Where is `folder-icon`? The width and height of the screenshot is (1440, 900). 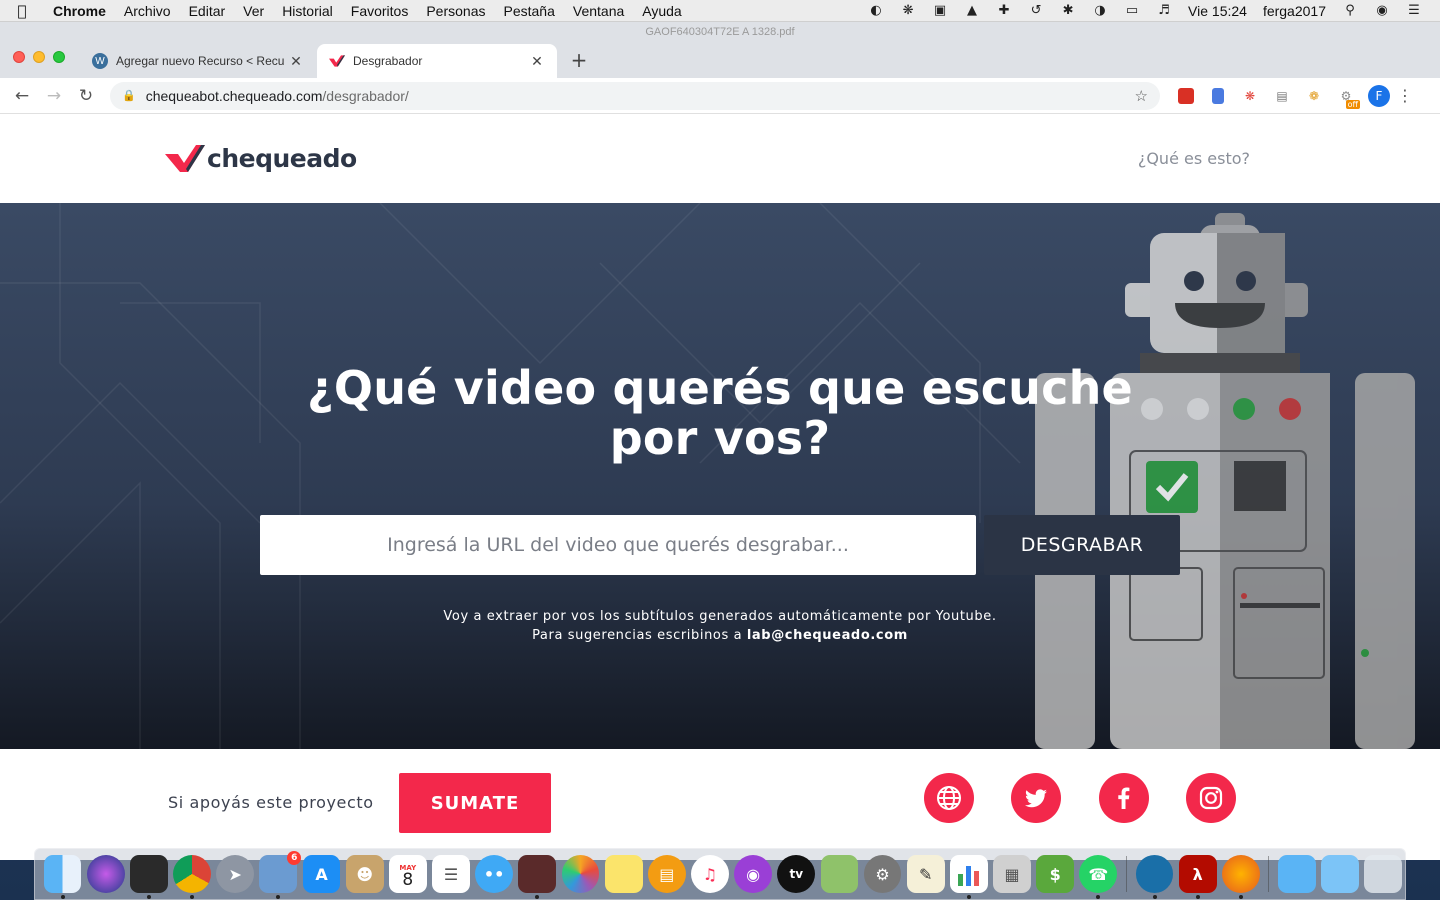 folder-icon is located at coordinates (1297, 874).